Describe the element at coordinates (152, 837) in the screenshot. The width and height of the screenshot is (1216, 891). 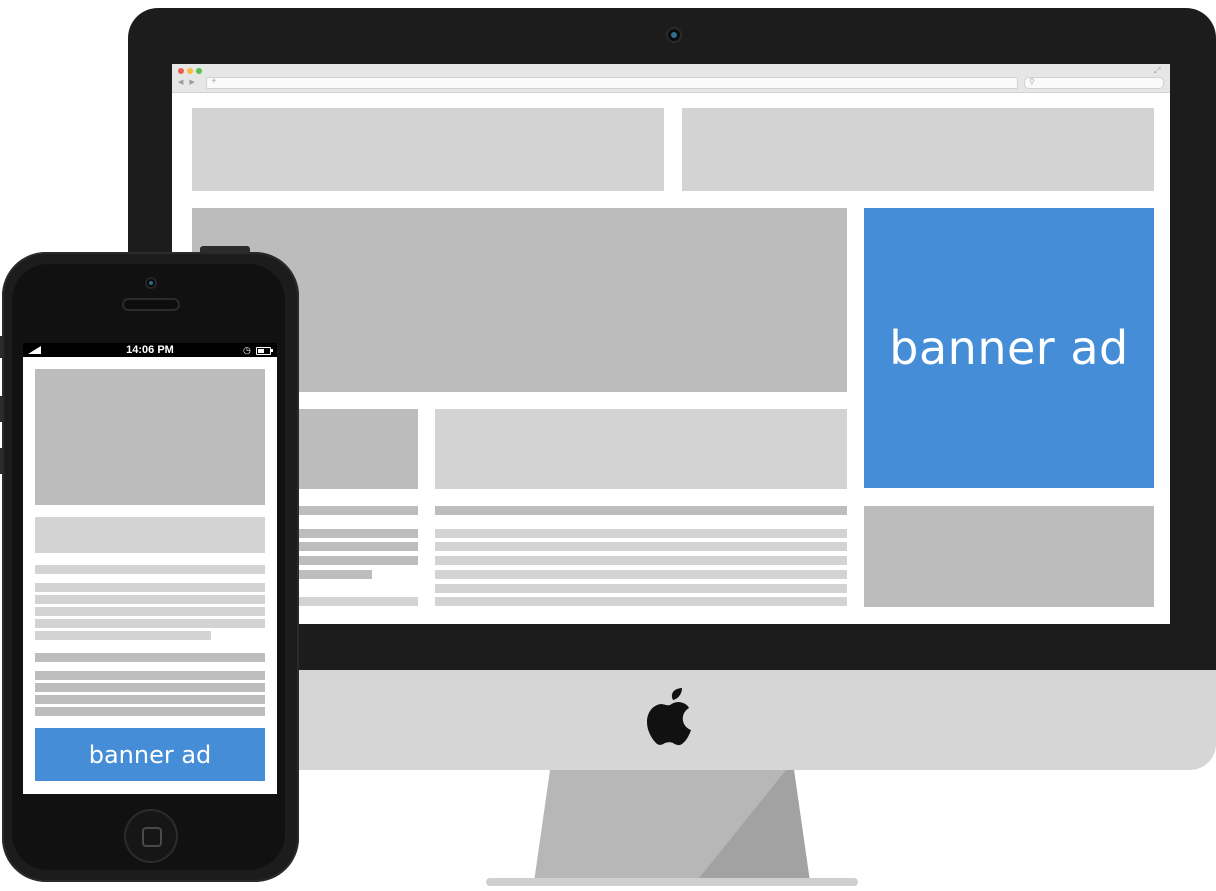
I see `home-square-icon` at that location.